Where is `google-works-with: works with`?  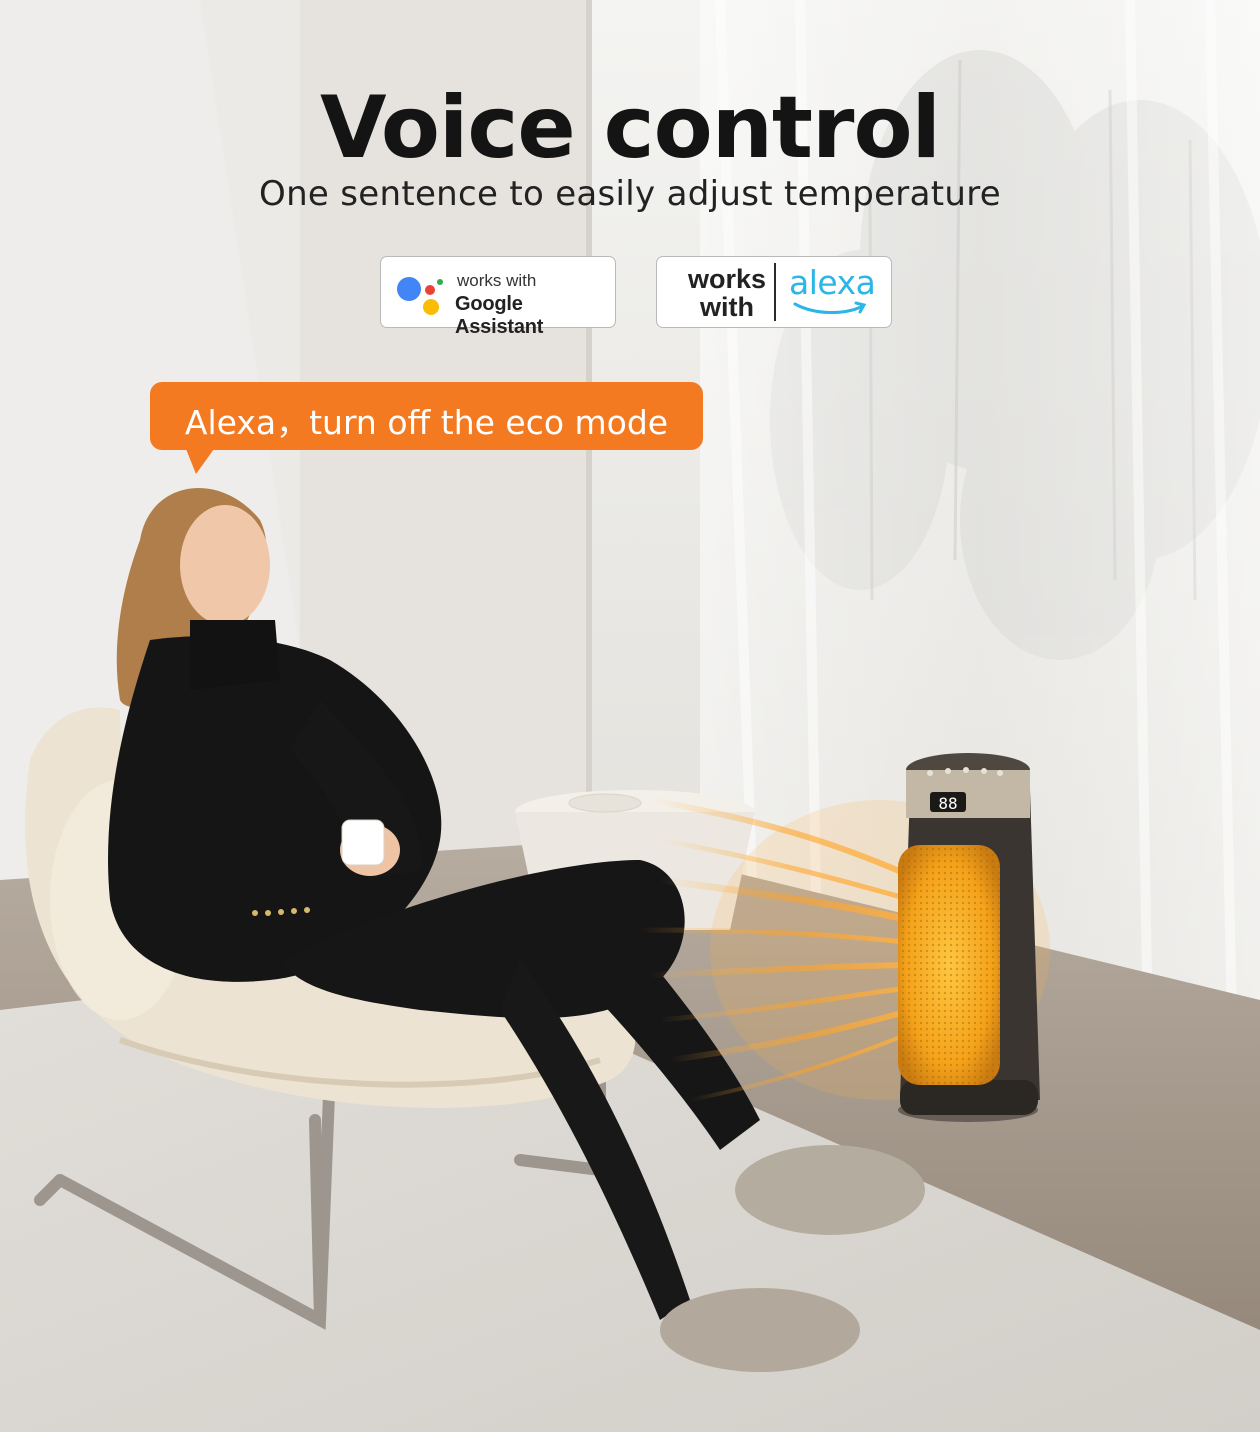
google-works-with: works with is located at coordinates (497, 280).